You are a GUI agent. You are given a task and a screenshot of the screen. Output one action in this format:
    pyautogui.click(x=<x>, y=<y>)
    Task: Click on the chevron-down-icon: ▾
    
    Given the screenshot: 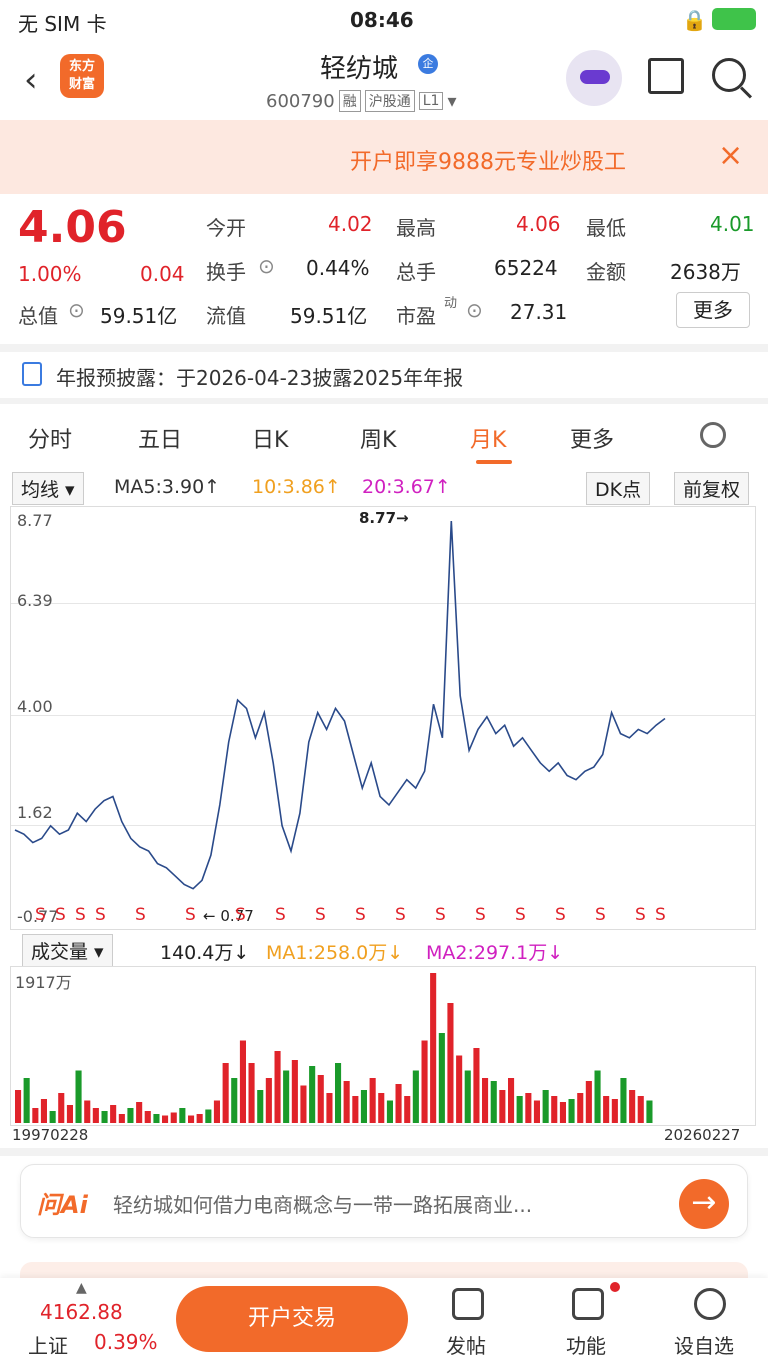 What is the action you would take?
    pyautogui.click(x=452, y=101)
    